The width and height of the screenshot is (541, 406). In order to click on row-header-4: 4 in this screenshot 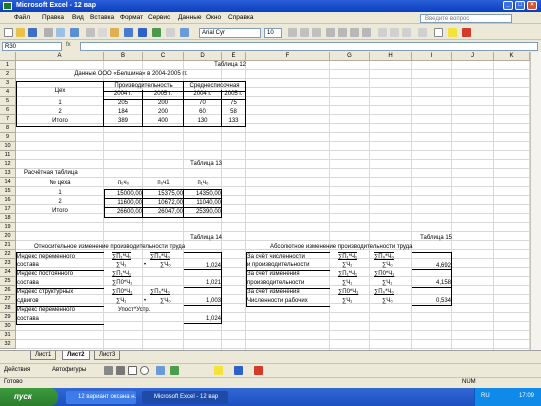, I will do `click(8, 92)`.